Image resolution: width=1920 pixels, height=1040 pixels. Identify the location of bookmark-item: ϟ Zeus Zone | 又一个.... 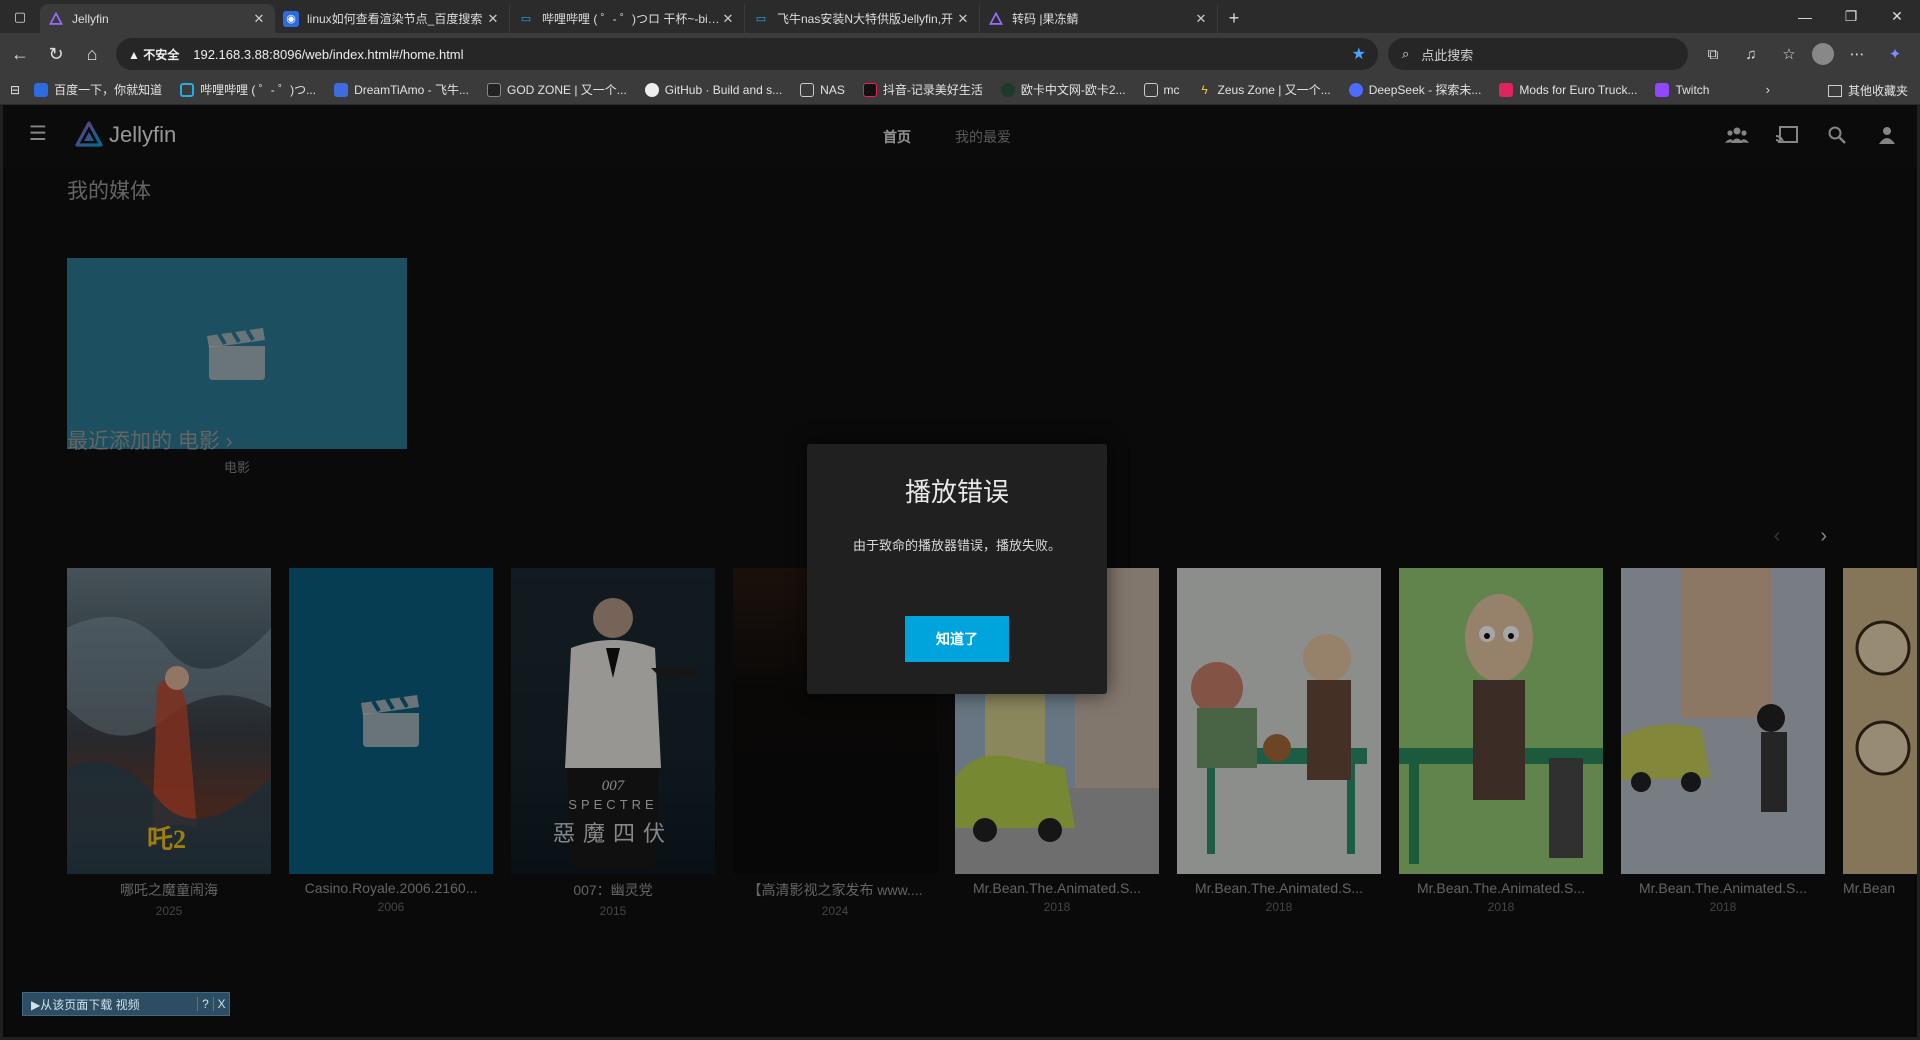
(1264, 89).